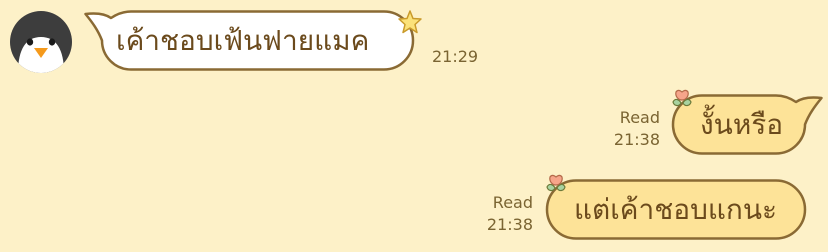 The width and height of the screenshot is (828, 252). Describe the element at coordinates (410, 22) in the screenshot. I see `star-icon` at that location.